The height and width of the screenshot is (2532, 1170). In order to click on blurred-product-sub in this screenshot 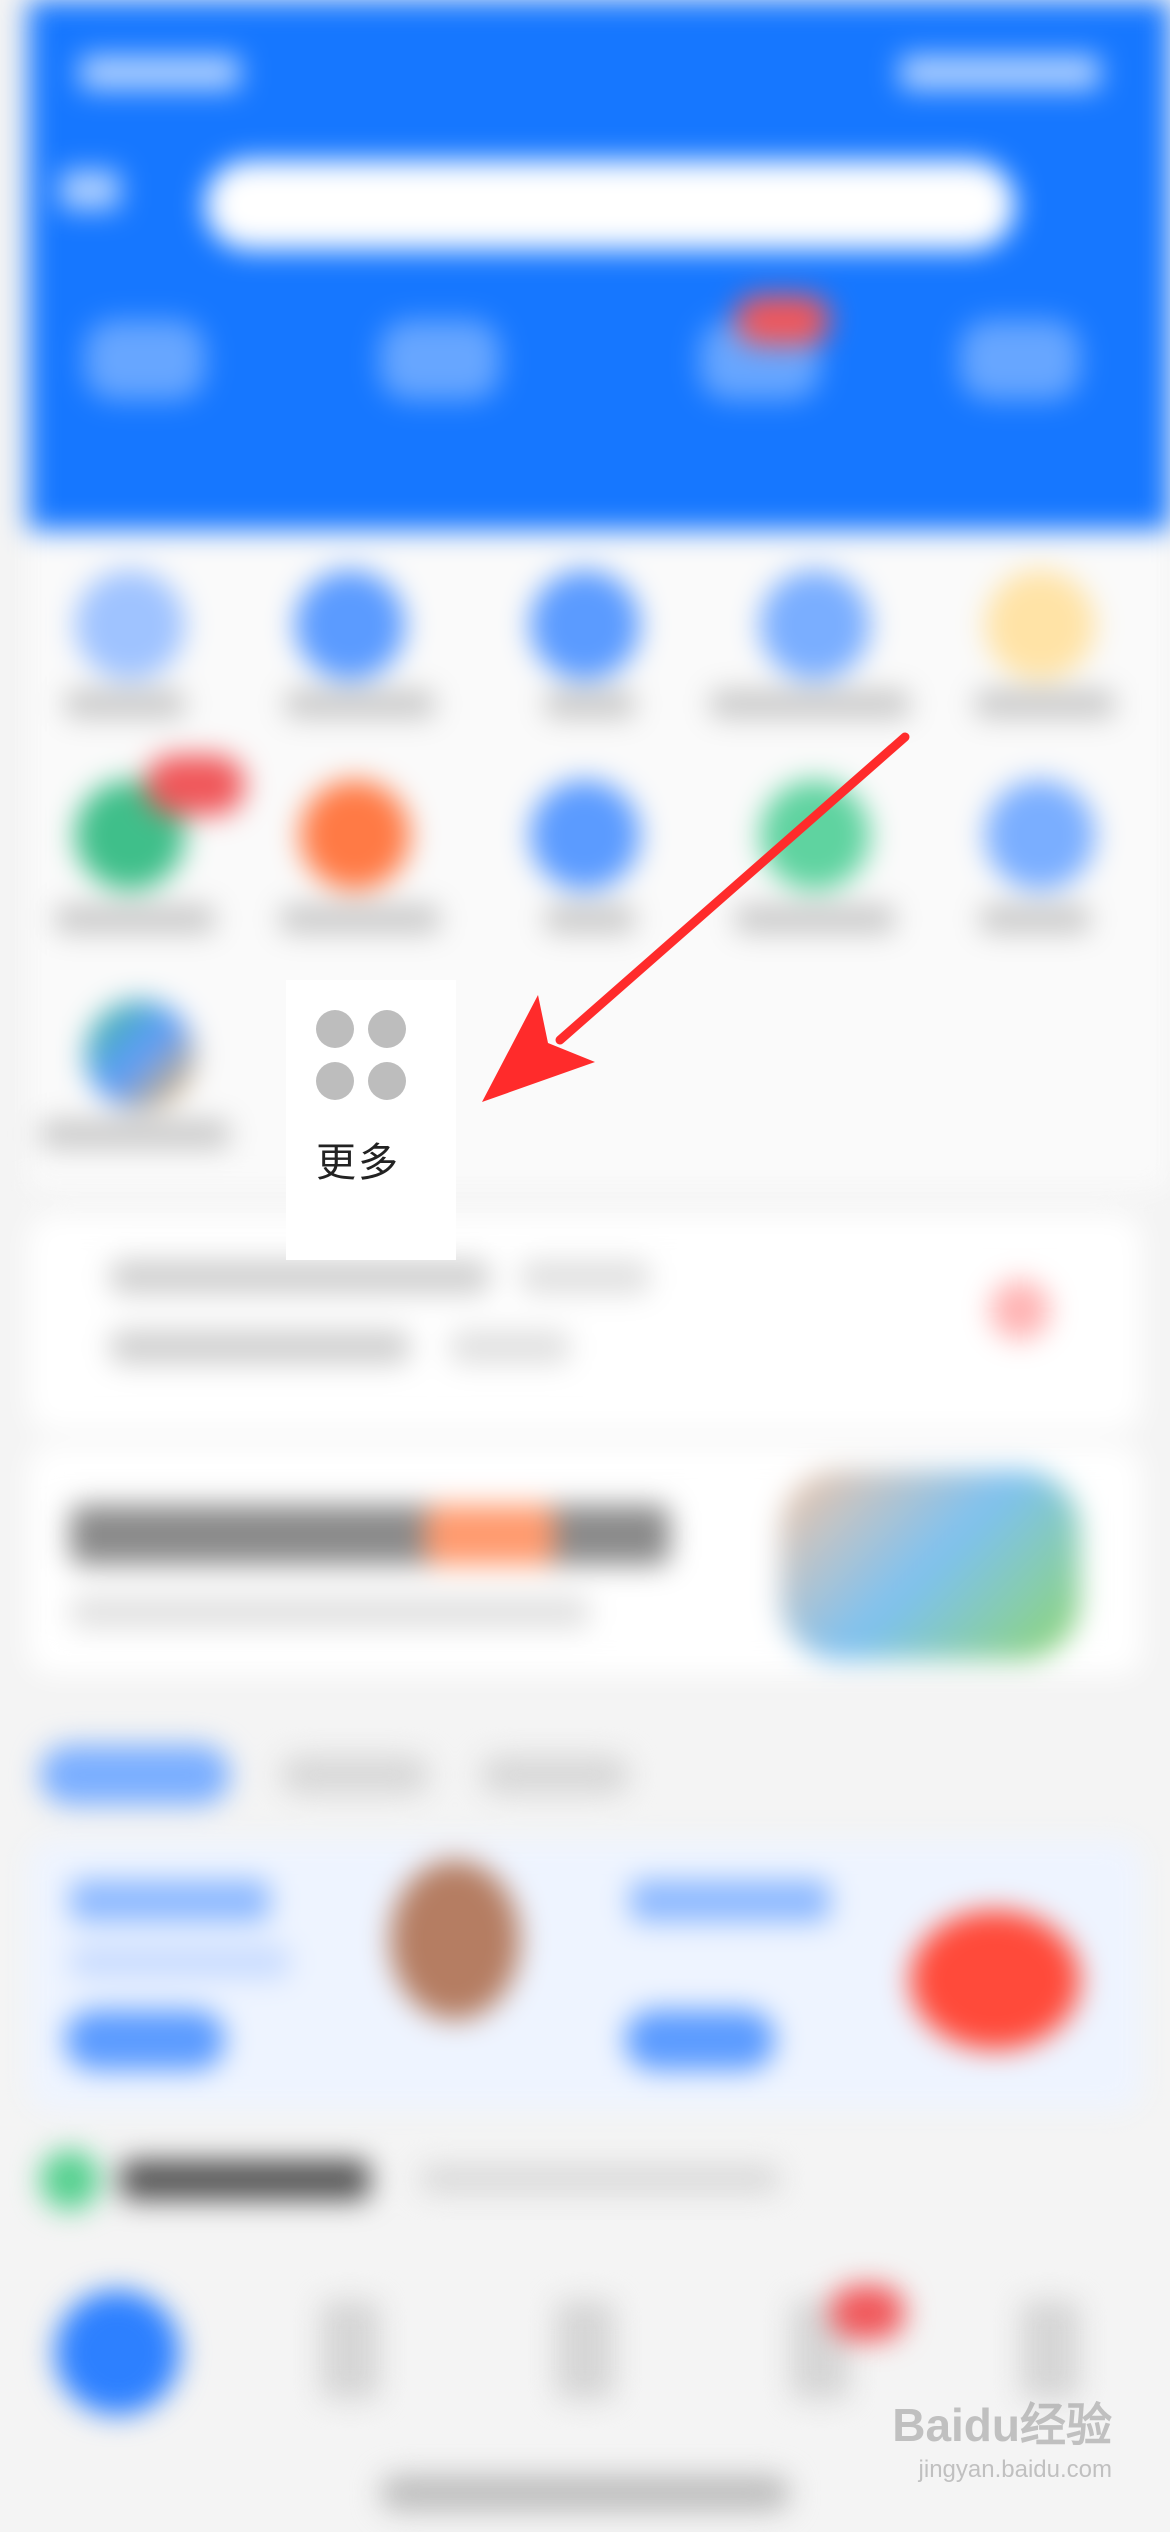, I will do `click(180, 1962)`.